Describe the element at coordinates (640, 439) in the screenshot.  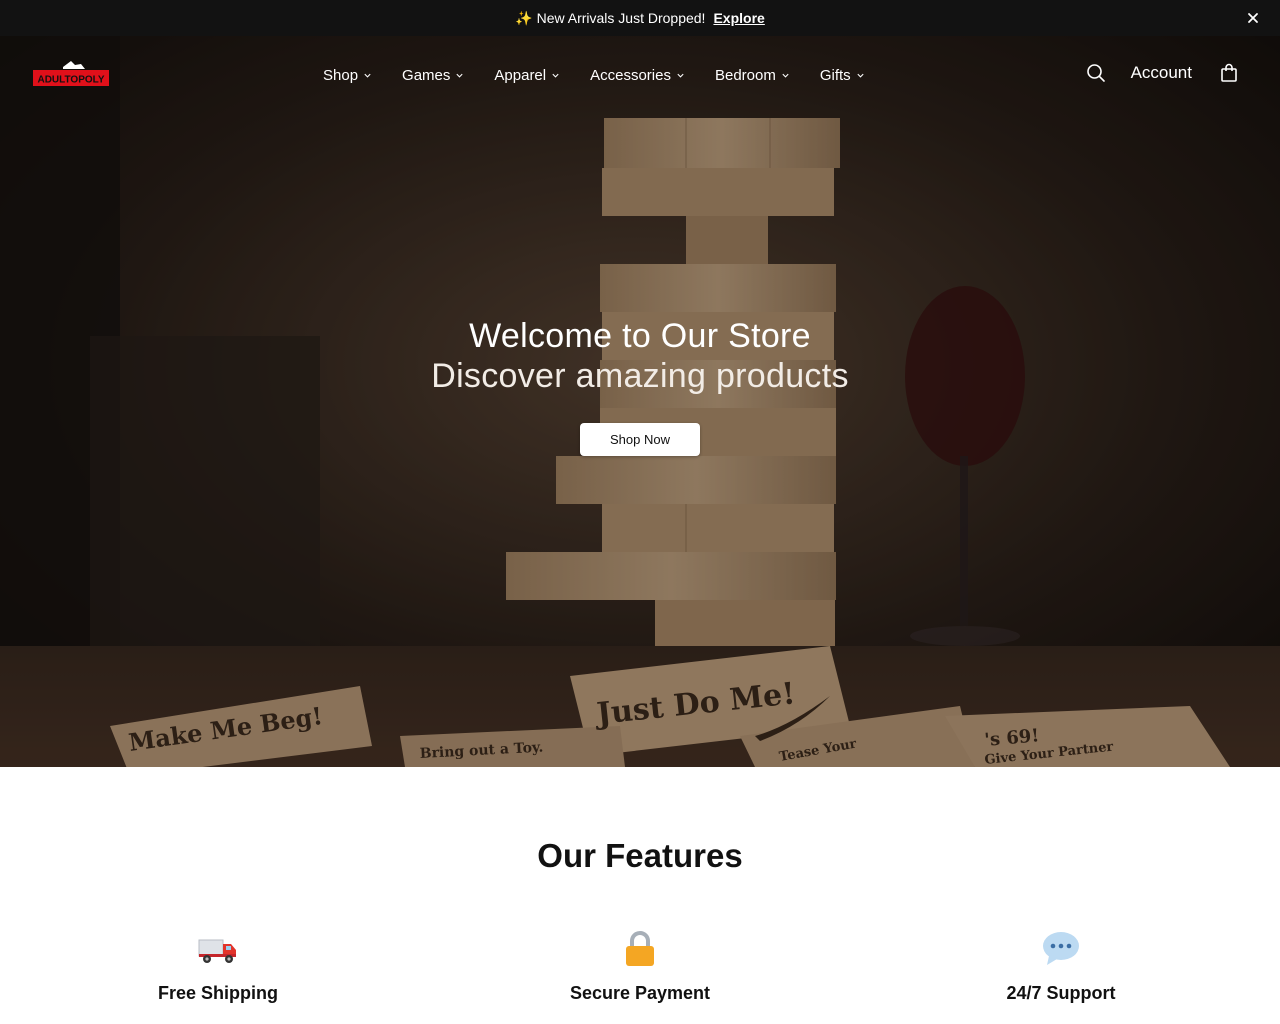
I see `shop-now-button: Shop Now` at that location.